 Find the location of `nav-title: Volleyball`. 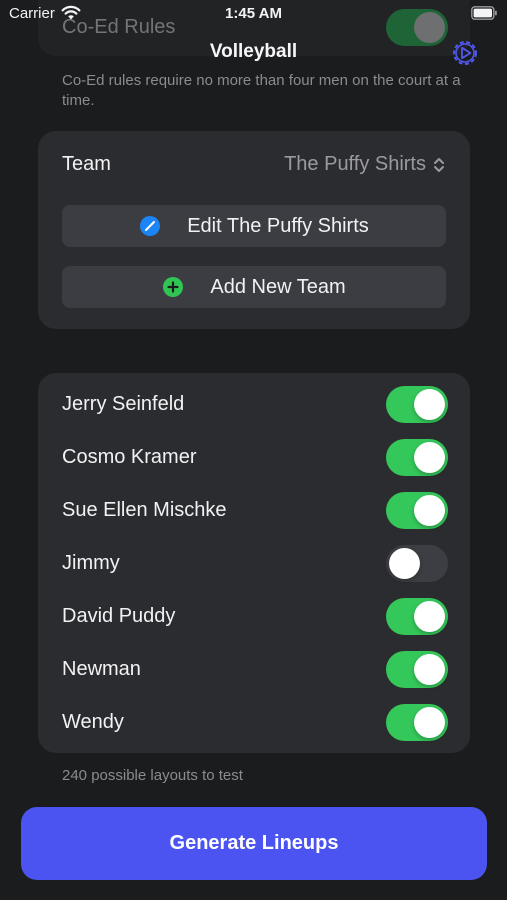

nav-title: Volleyball is located at coordinates (253, 51).